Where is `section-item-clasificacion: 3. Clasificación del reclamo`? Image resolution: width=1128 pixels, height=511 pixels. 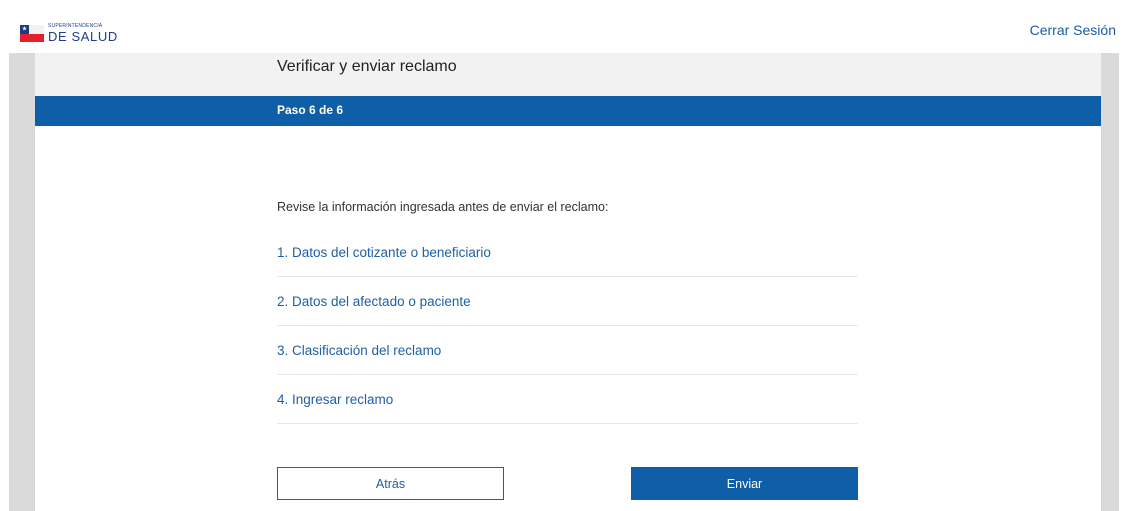
section-item-clasificacion: 3. Clasificación del reclamo is located at coordinates (567, 350).